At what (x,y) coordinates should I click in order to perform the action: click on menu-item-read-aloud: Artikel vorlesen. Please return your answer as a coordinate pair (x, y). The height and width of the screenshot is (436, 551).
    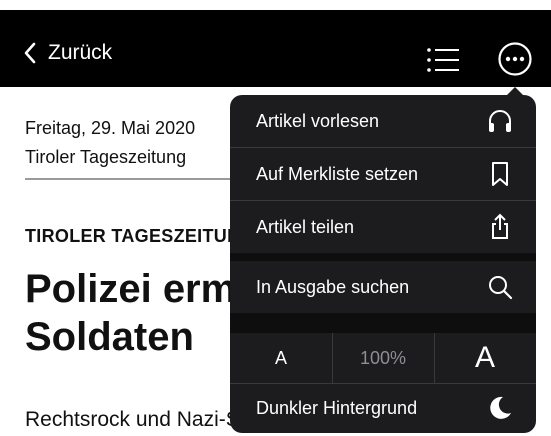
    Looking at the image, I should click on (383, 121).